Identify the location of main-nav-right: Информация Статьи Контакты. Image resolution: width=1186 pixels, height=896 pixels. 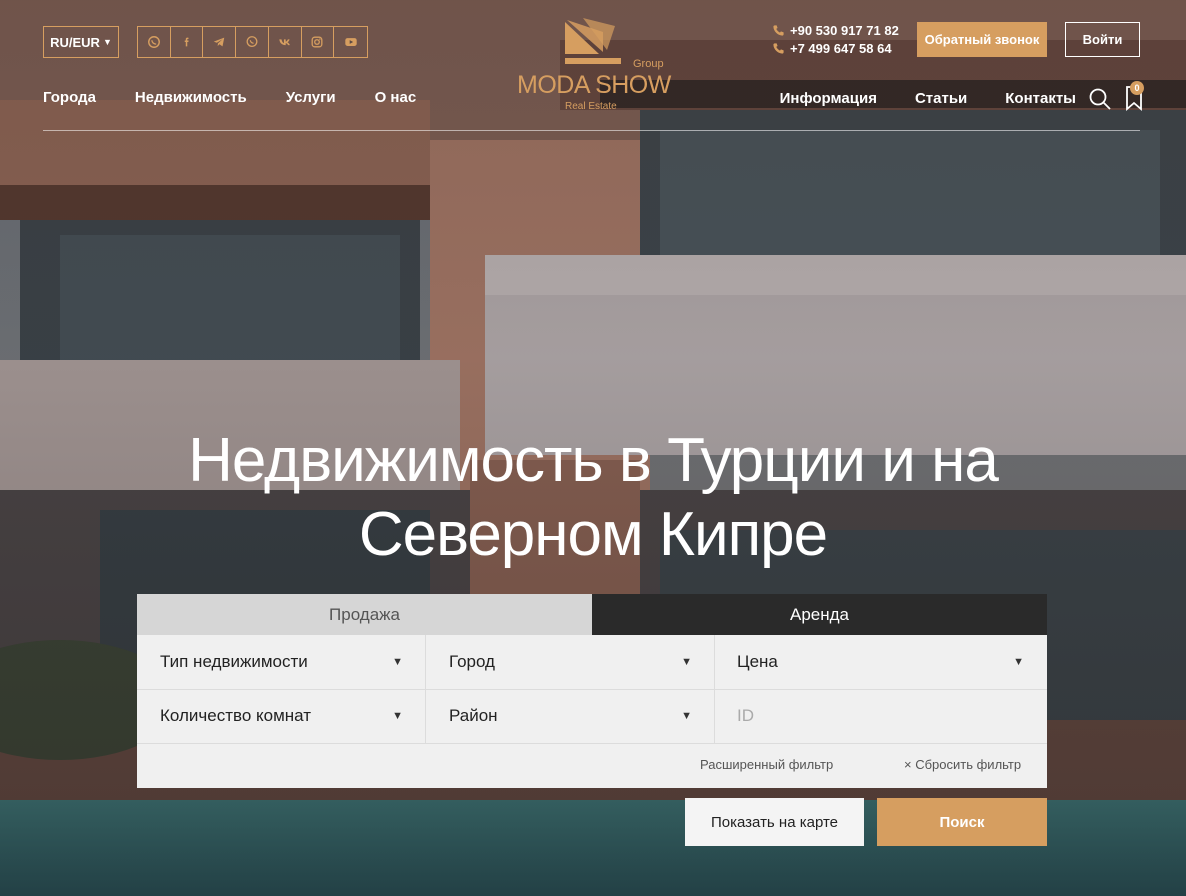
(909, 98).